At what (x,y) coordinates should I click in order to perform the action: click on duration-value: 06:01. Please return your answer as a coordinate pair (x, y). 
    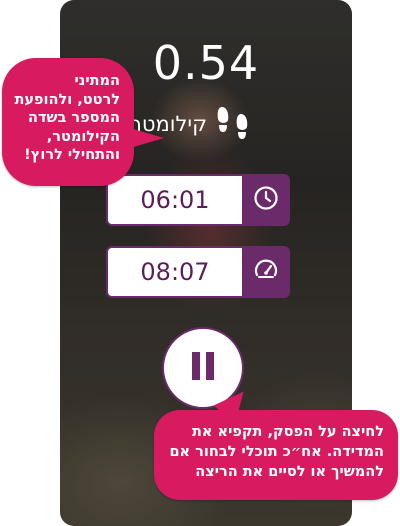
    Looking at the image, I should click on (175, 200).